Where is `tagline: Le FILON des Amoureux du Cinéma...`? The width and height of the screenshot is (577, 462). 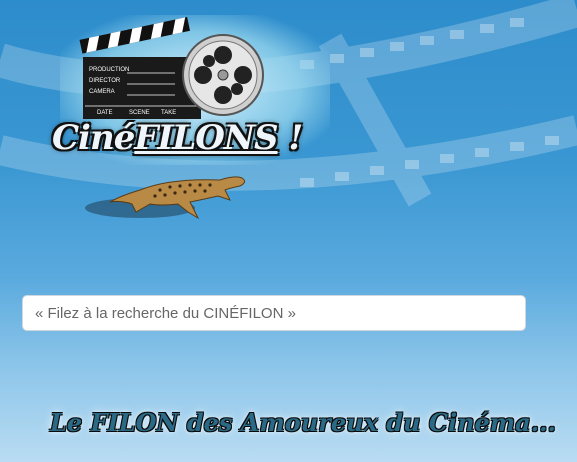 tagline: Le FILON des Amoureux du Cinéma... is located at coordinates (303, 422).